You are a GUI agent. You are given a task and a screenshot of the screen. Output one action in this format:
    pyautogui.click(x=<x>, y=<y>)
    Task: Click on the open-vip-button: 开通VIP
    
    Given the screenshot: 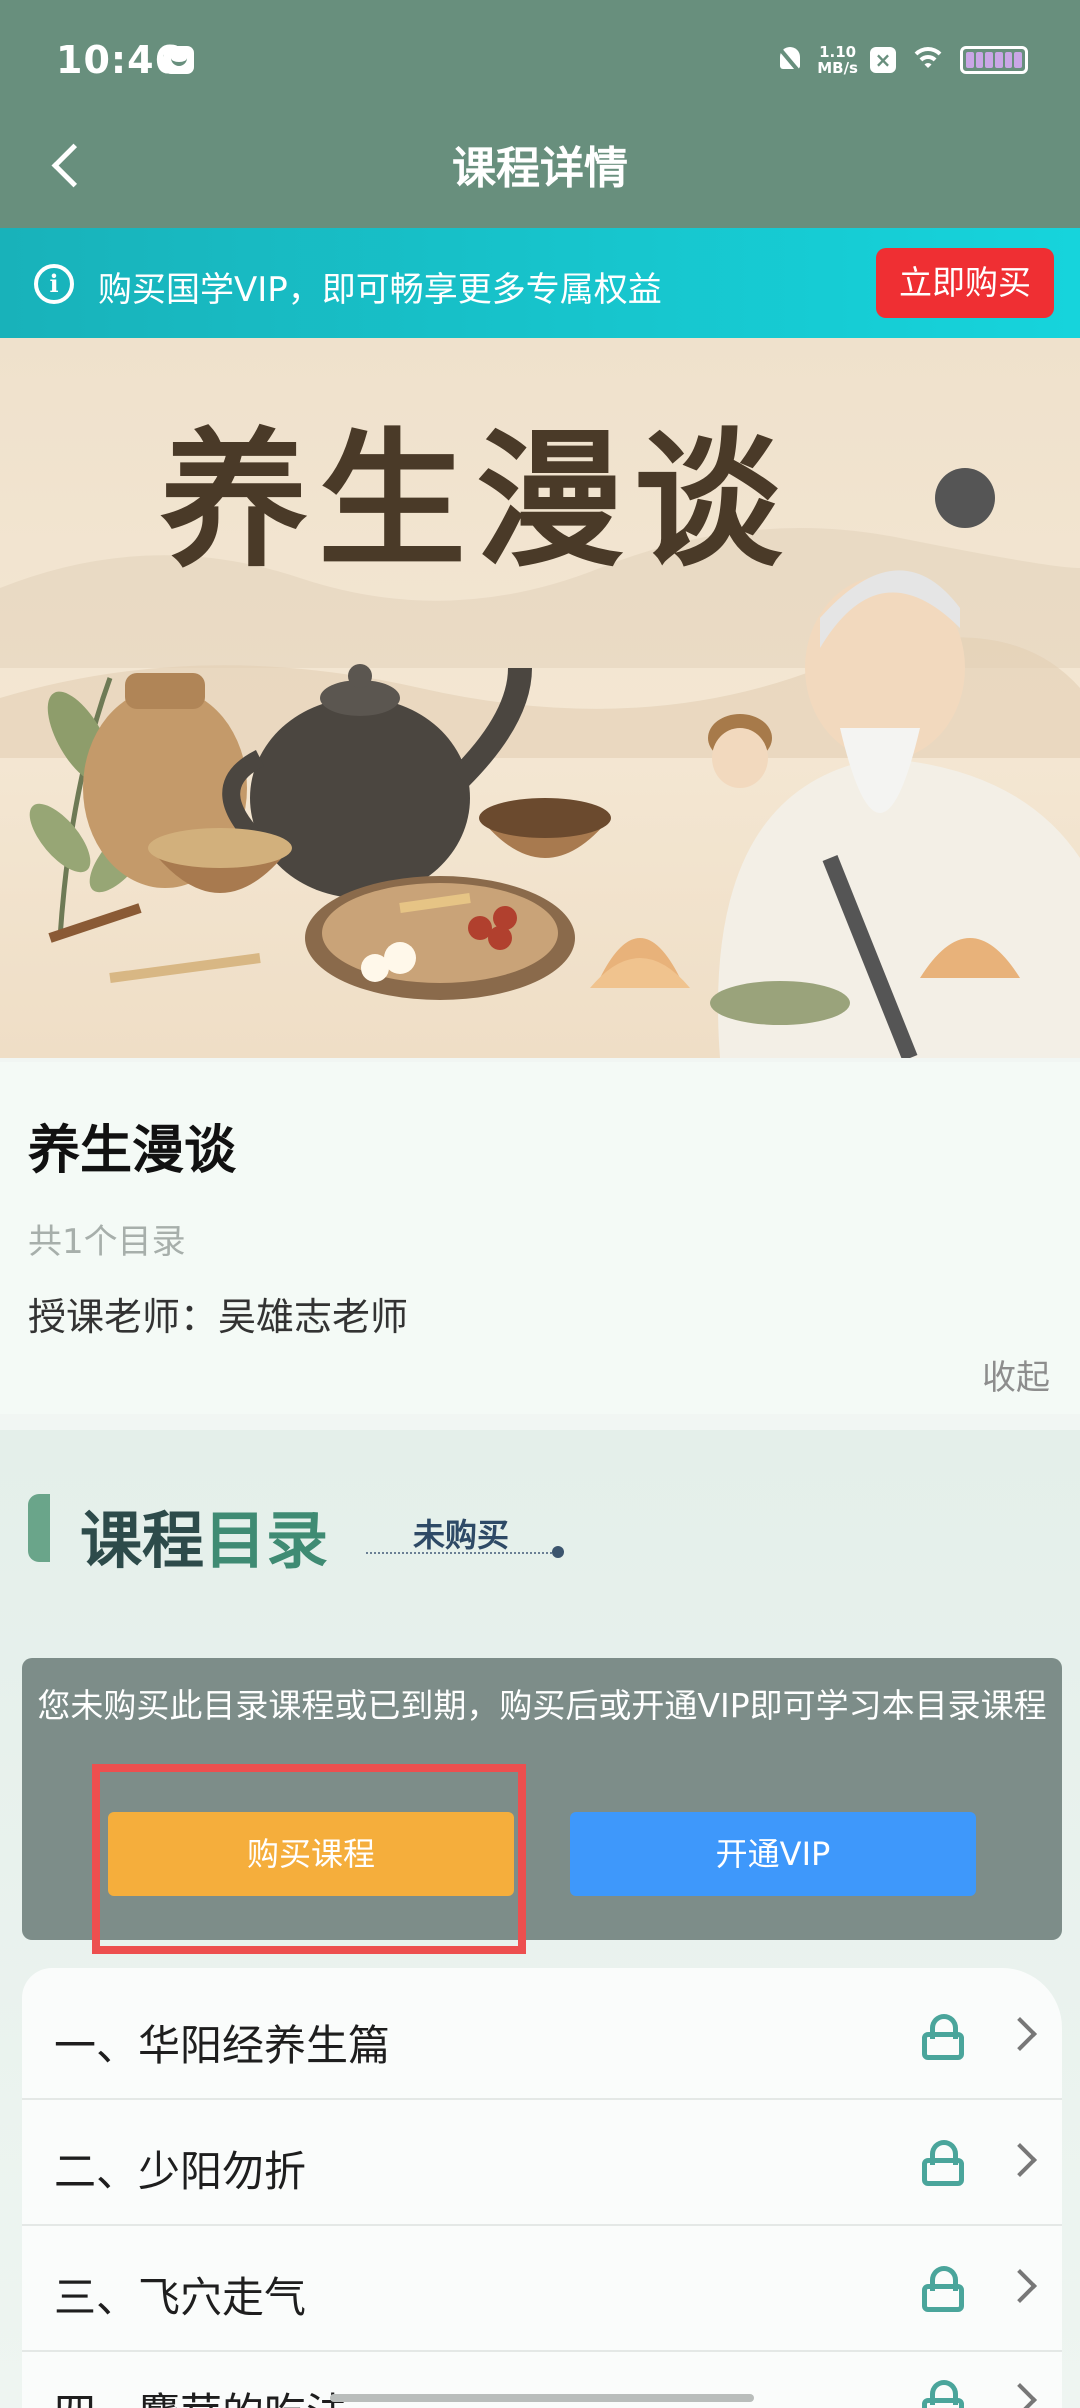 What is the action you would take?
    pyautogui.click(x=773, y=1854)
    